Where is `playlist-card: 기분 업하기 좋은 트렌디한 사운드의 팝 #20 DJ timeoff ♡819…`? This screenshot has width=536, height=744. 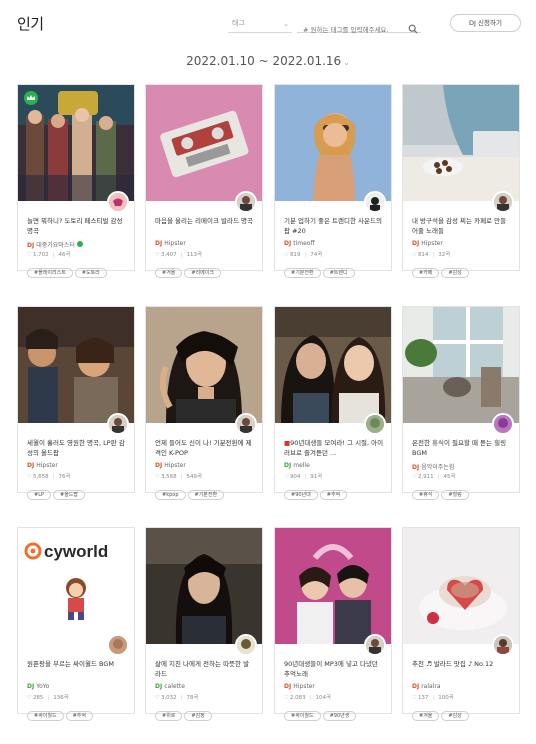 playlist-card: 기분 업하기 좋은 트렌디한 사운드의 팝 #20 DJ timeoff ♡819… is located at coordinates (333, 181).